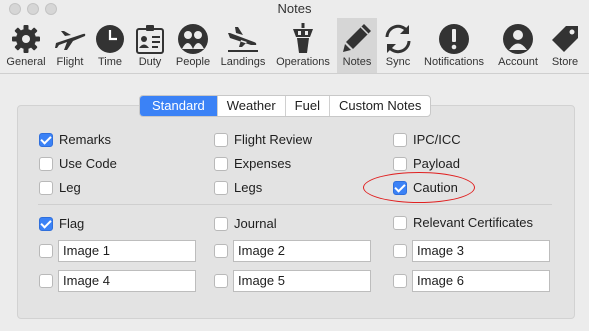 This screenshot has height=331, width=589. What do you see at coordinates (400, 281) in the screenshot?
I see `image-6-checkbox` at bounding box center [400, 281].